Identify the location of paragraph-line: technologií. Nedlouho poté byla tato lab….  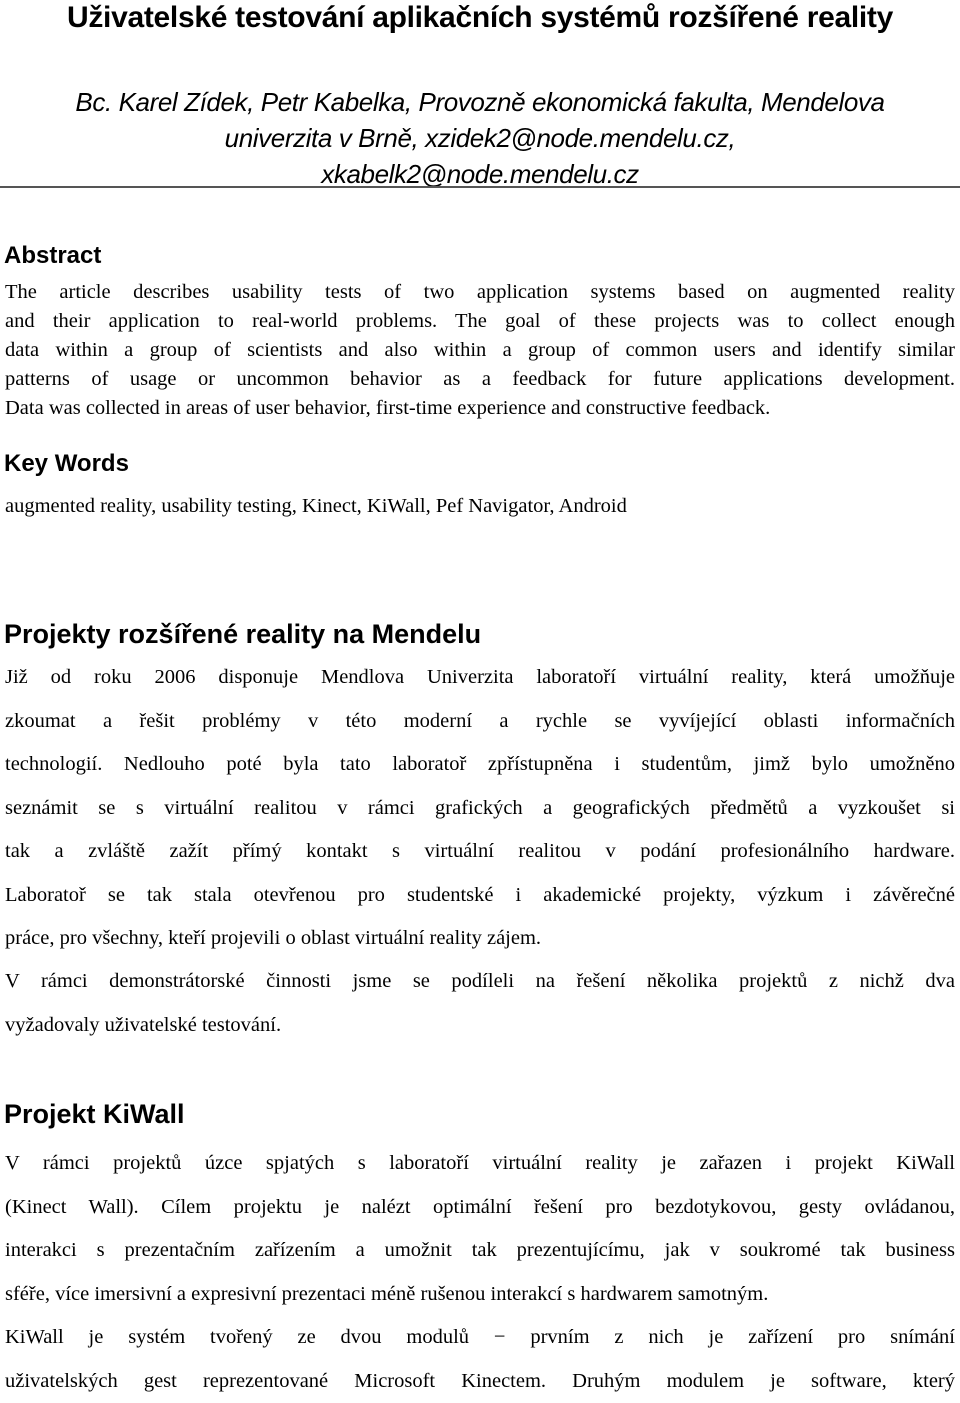
(480, 765).